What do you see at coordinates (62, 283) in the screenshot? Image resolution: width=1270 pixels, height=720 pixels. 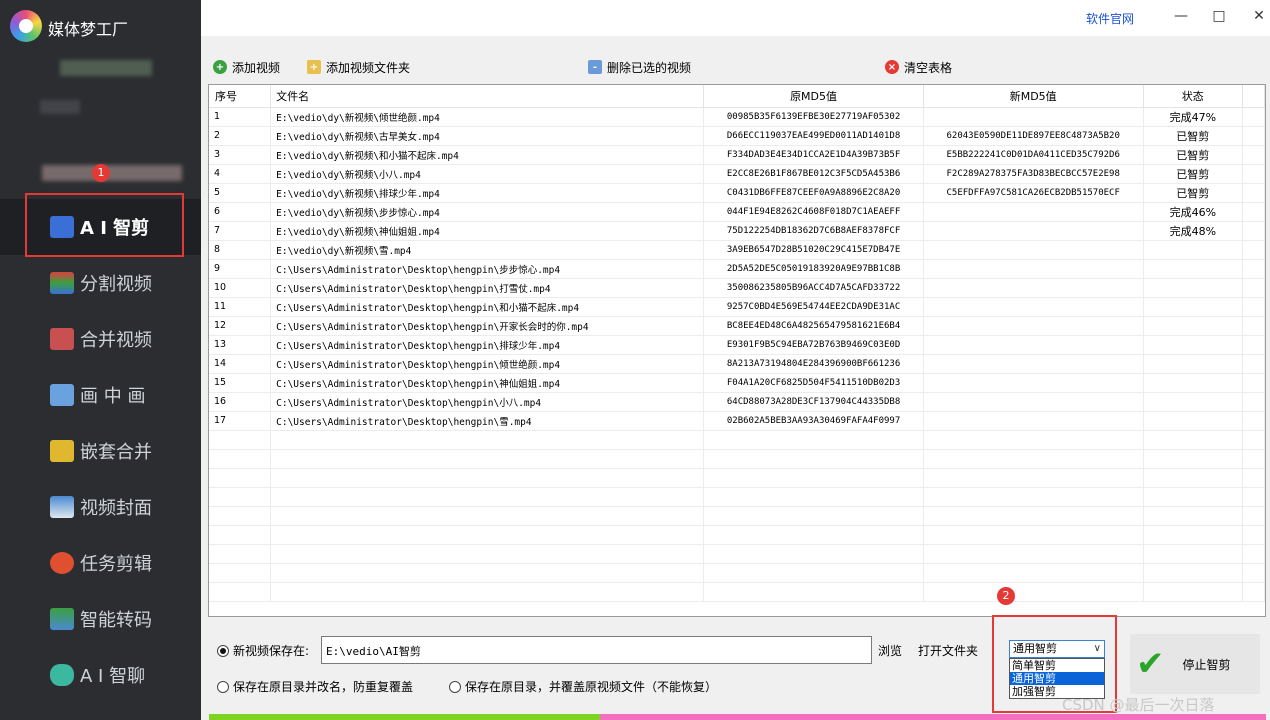 I see `split-video-icon` at bounding box center [62, 283].